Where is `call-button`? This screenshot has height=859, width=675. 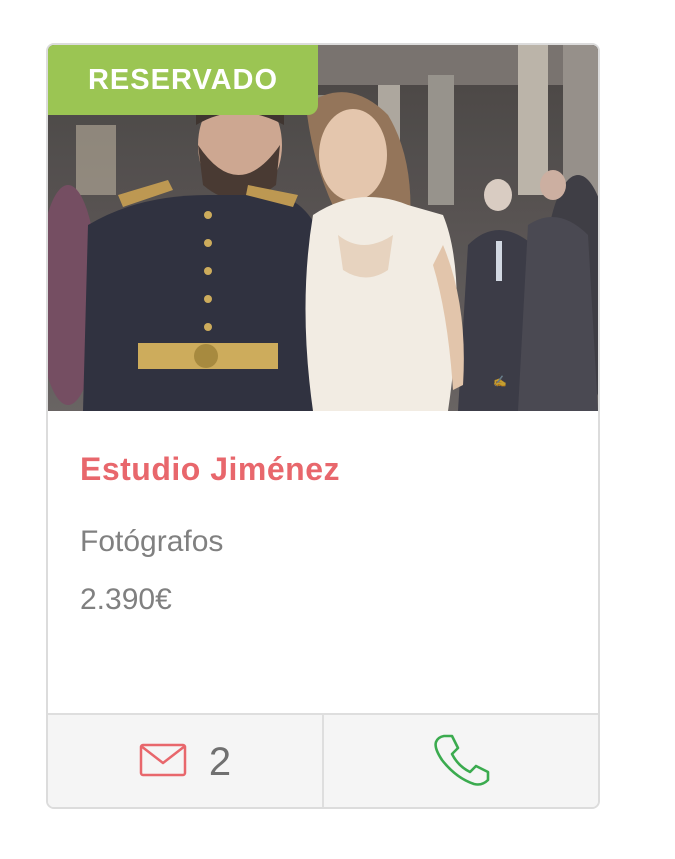 call-button is located at coordinates (461, 761).